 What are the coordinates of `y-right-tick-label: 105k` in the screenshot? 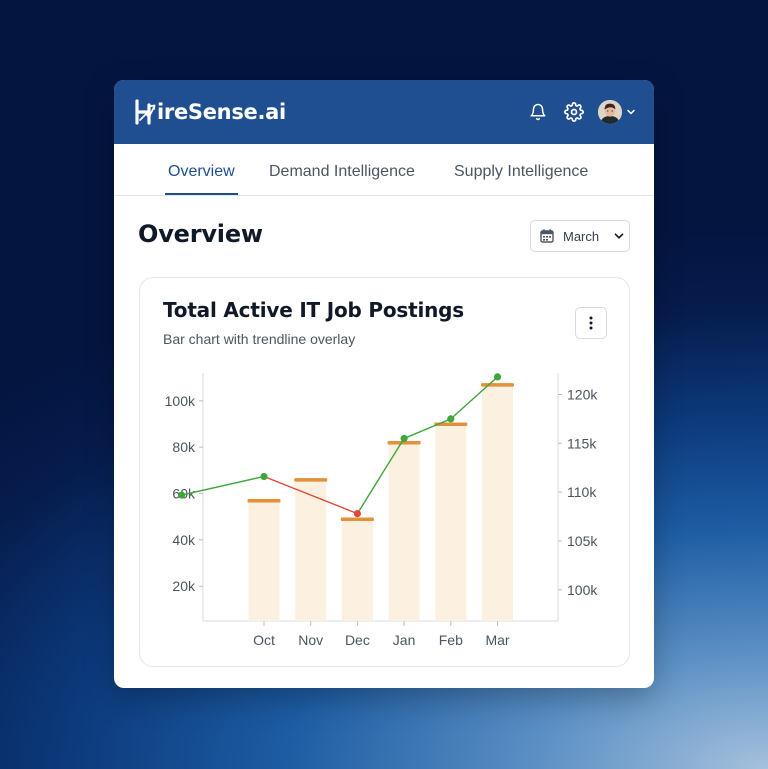 It's located at (582, 541).